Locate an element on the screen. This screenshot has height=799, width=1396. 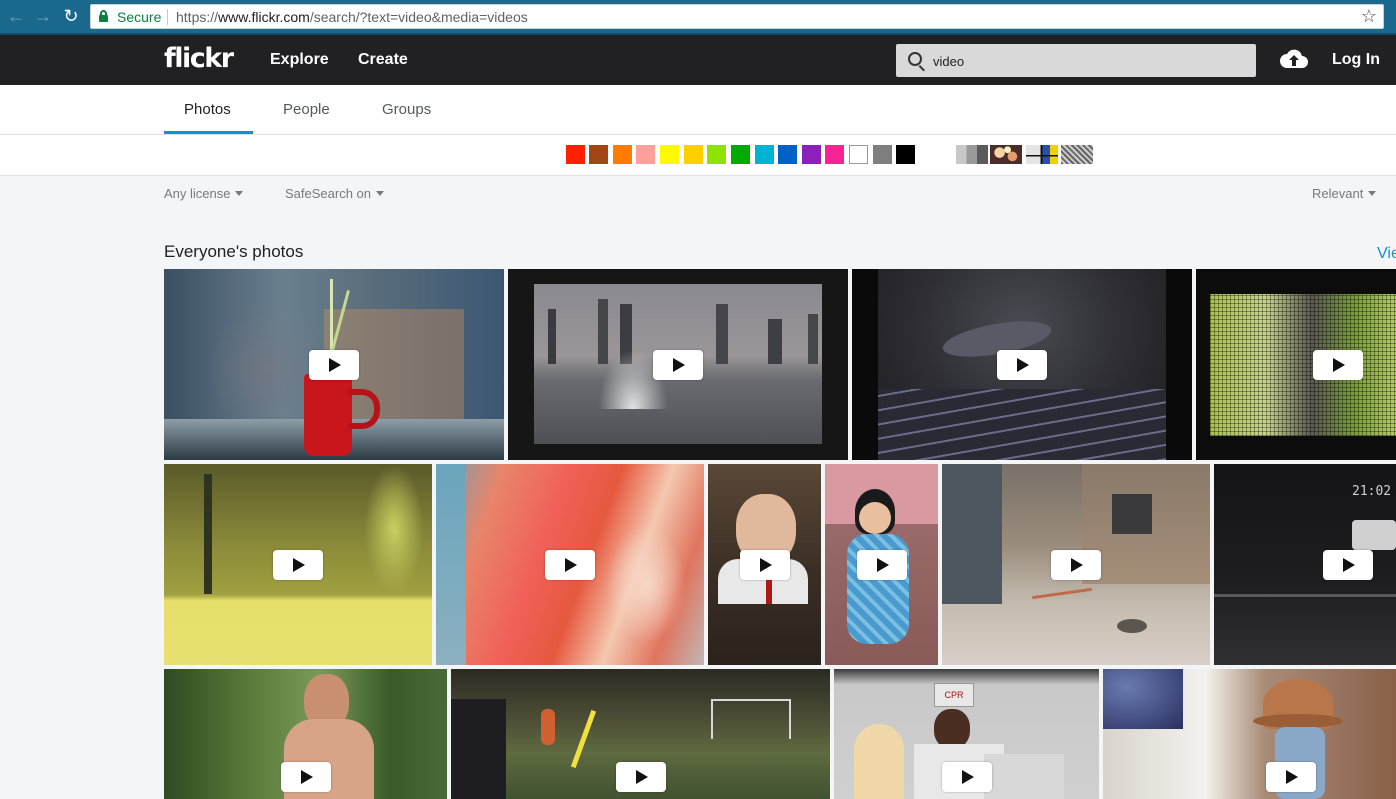
flickr-logo: flickr is located at coordinates (199, 58).